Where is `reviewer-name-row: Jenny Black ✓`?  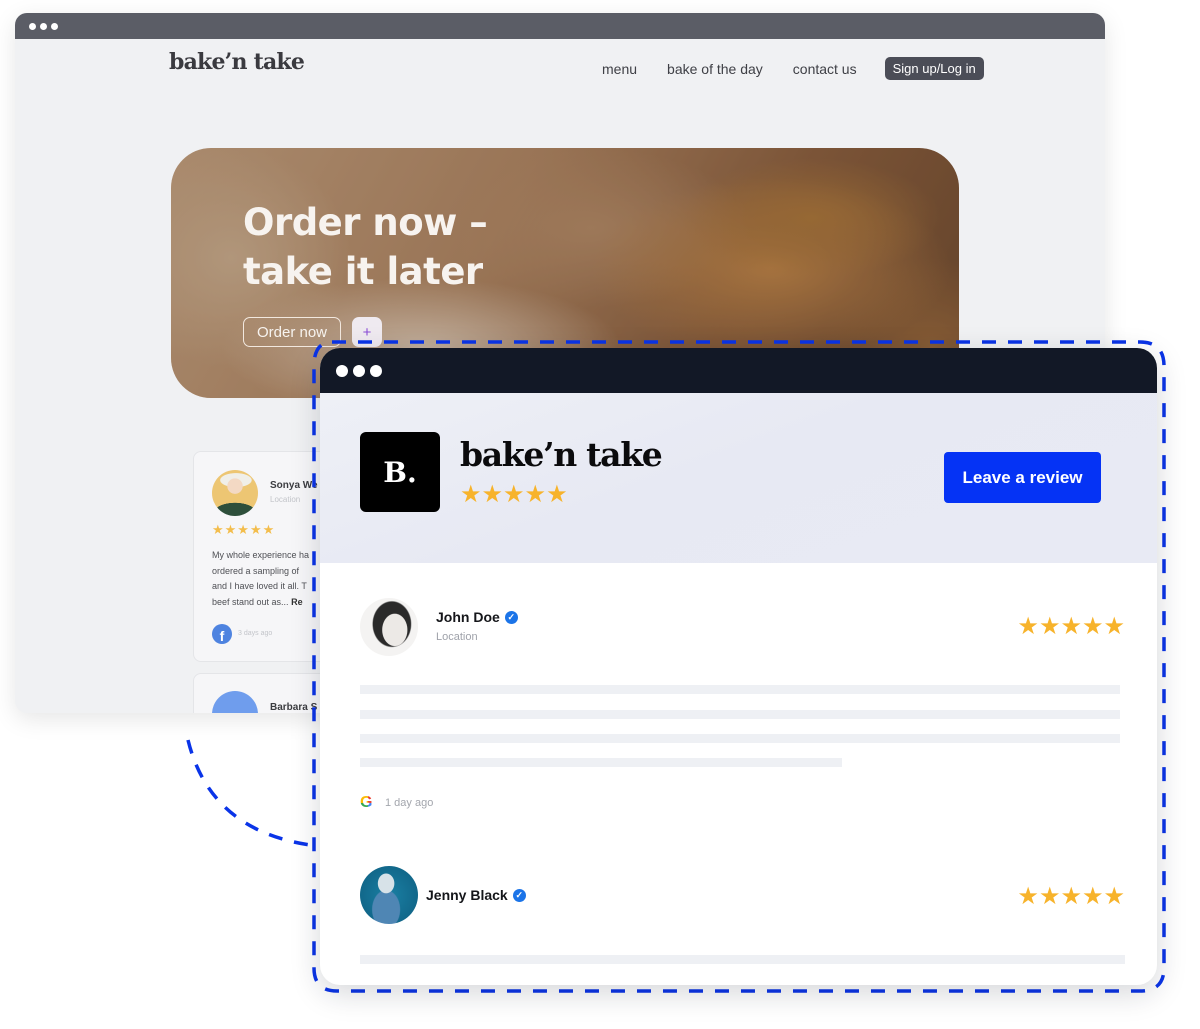 reviewer-name-row: Jenny Black ✓ is located at coordinates (476, 895).